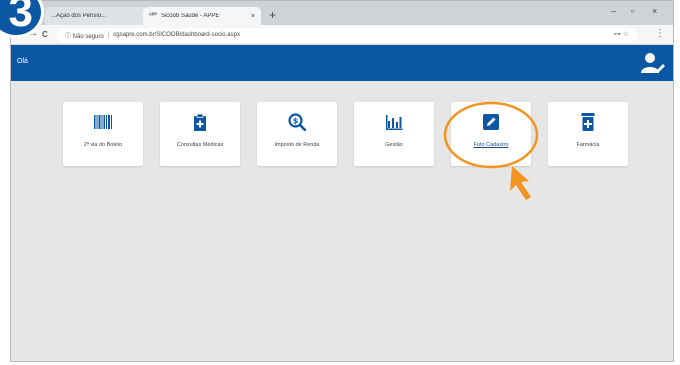  Describe the element at coordinates (491, 135) in the screenshot. I see `highlight-ellipse` at that location.